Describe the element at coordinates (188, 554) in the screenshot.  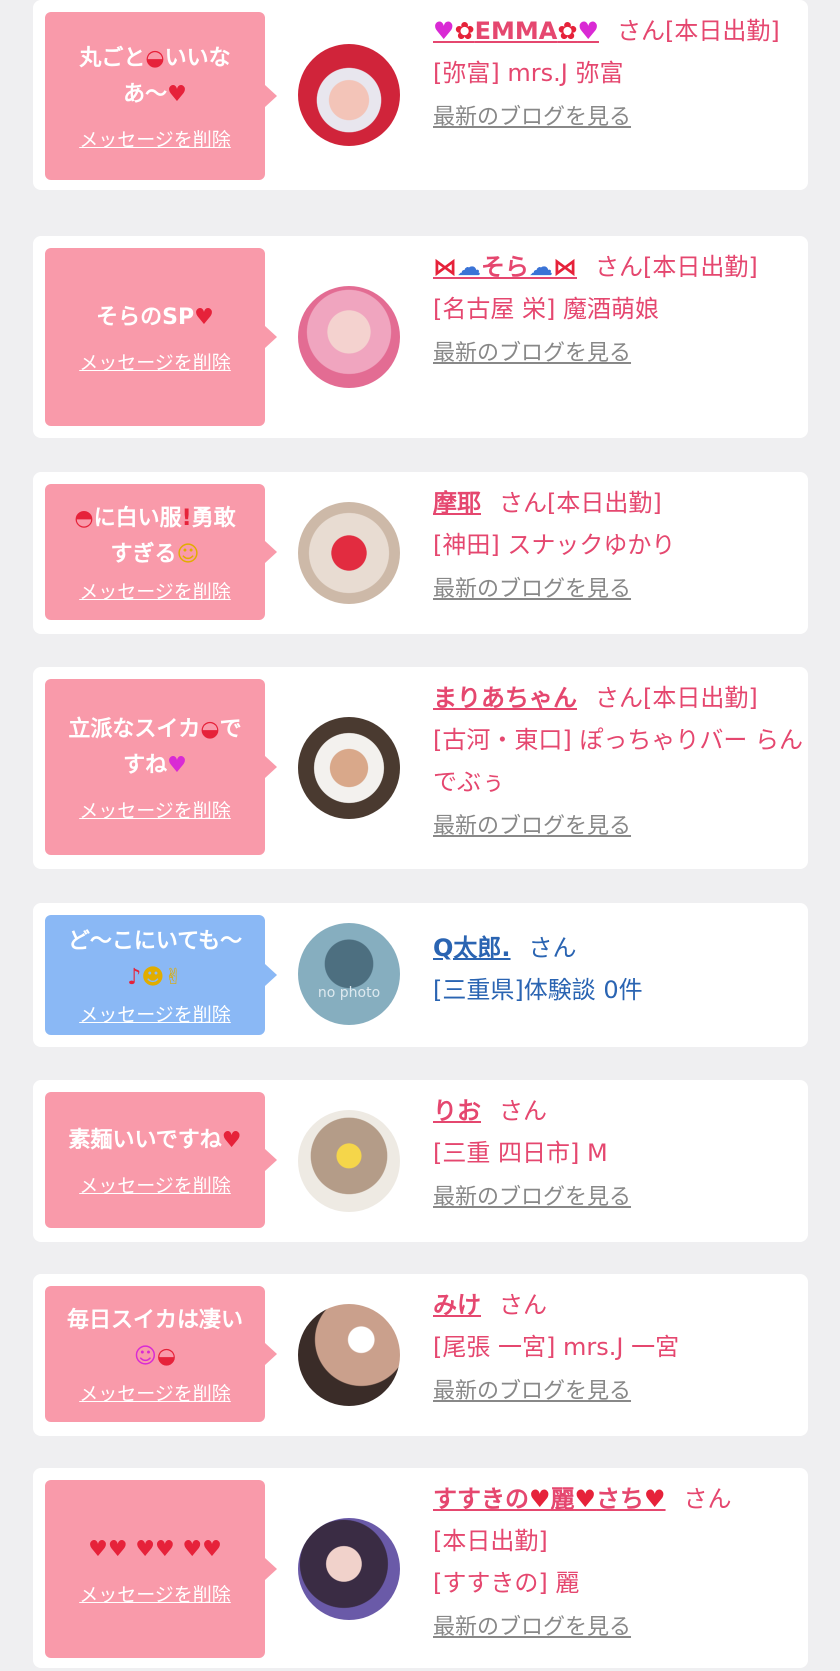
I see `laughing-face-icon: ☺` at that location.